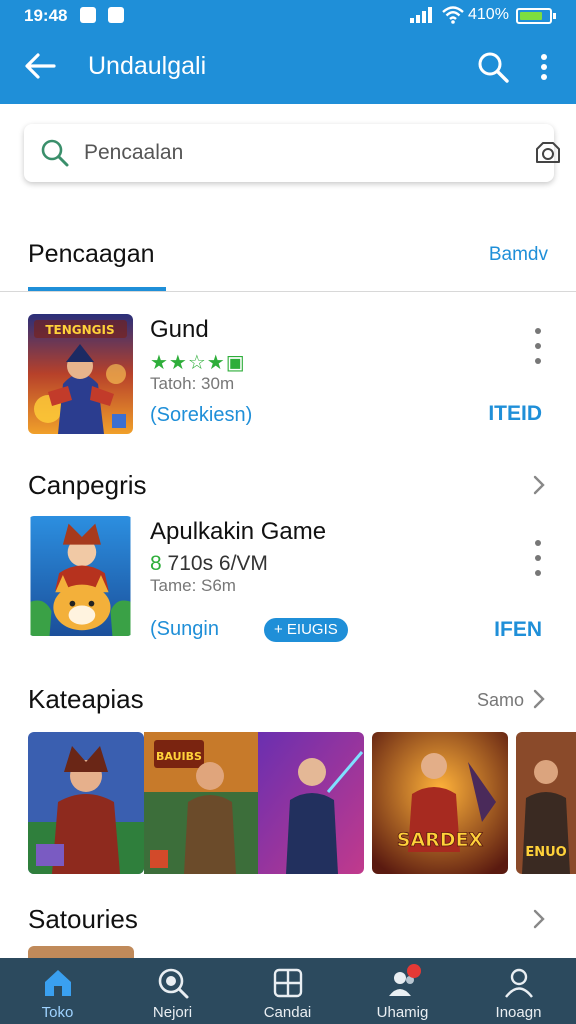 The image size is (576, 1024). Describe the element at coordinates (500, 700) in the screenshot. I see `see-more-link: Samo` at that location.